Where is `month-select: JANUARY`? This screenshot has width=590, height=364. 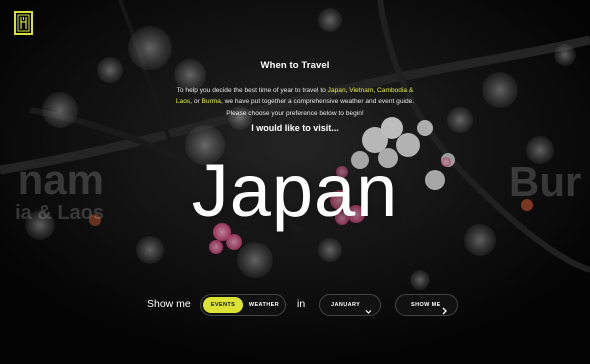
month-select: JANUARY is located at coordinates (350, 305).